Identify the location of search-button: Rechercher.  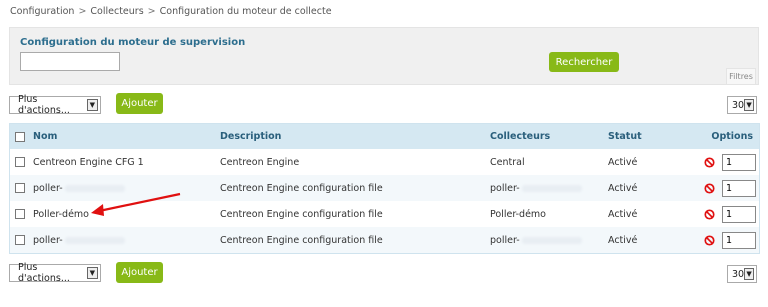
(584, 62).